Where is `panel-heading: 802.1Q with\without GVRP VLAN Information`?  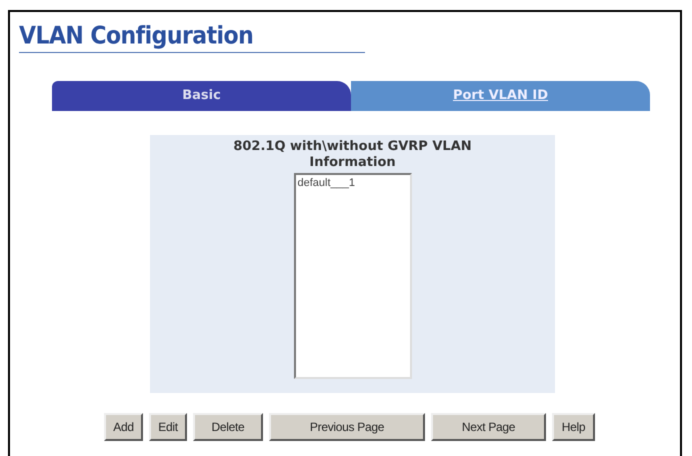
panel-heading: 802.1Q with\without GVRP VLAN Information is located at coordinates (352, 155).